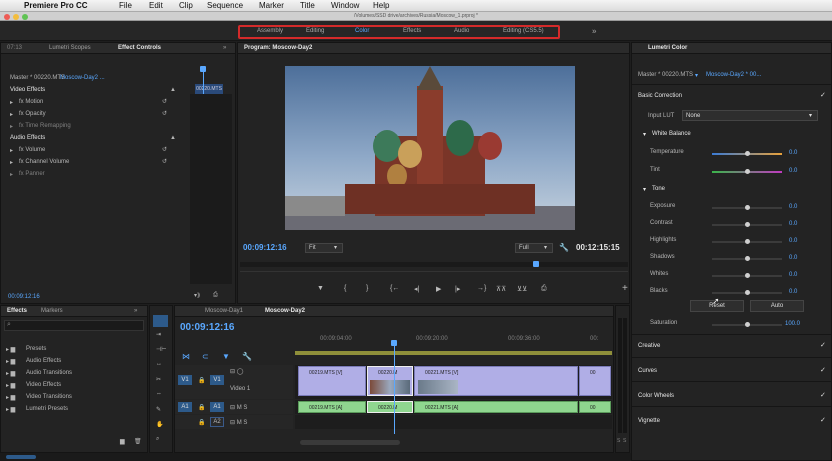 The image size is (832, 461). I want to click on temperature-knob, so click(747, 153).